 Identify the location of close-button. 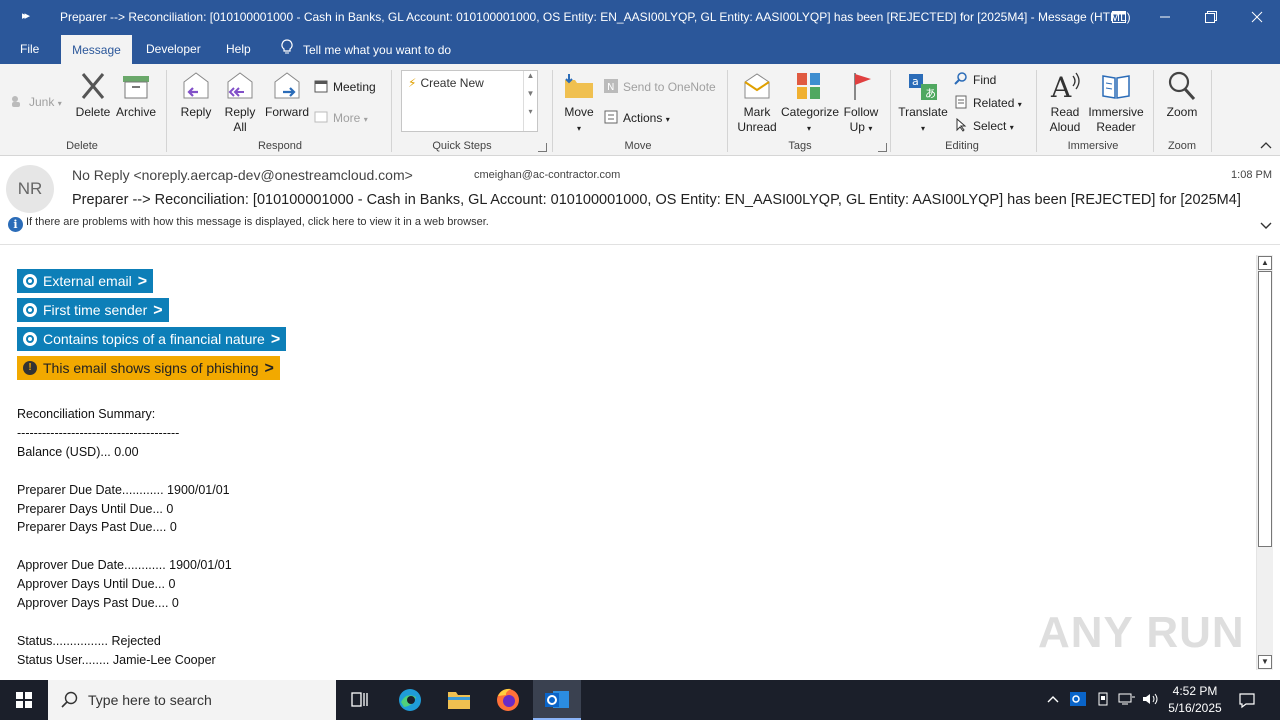
(1257, 17).